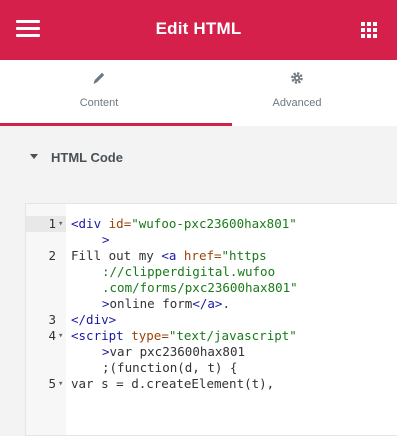 This screenshot has height=436, width=397. I want to click on code-line: 1 ▾ <div id="wufoo-pxc23600hax801", so click(211, 224).